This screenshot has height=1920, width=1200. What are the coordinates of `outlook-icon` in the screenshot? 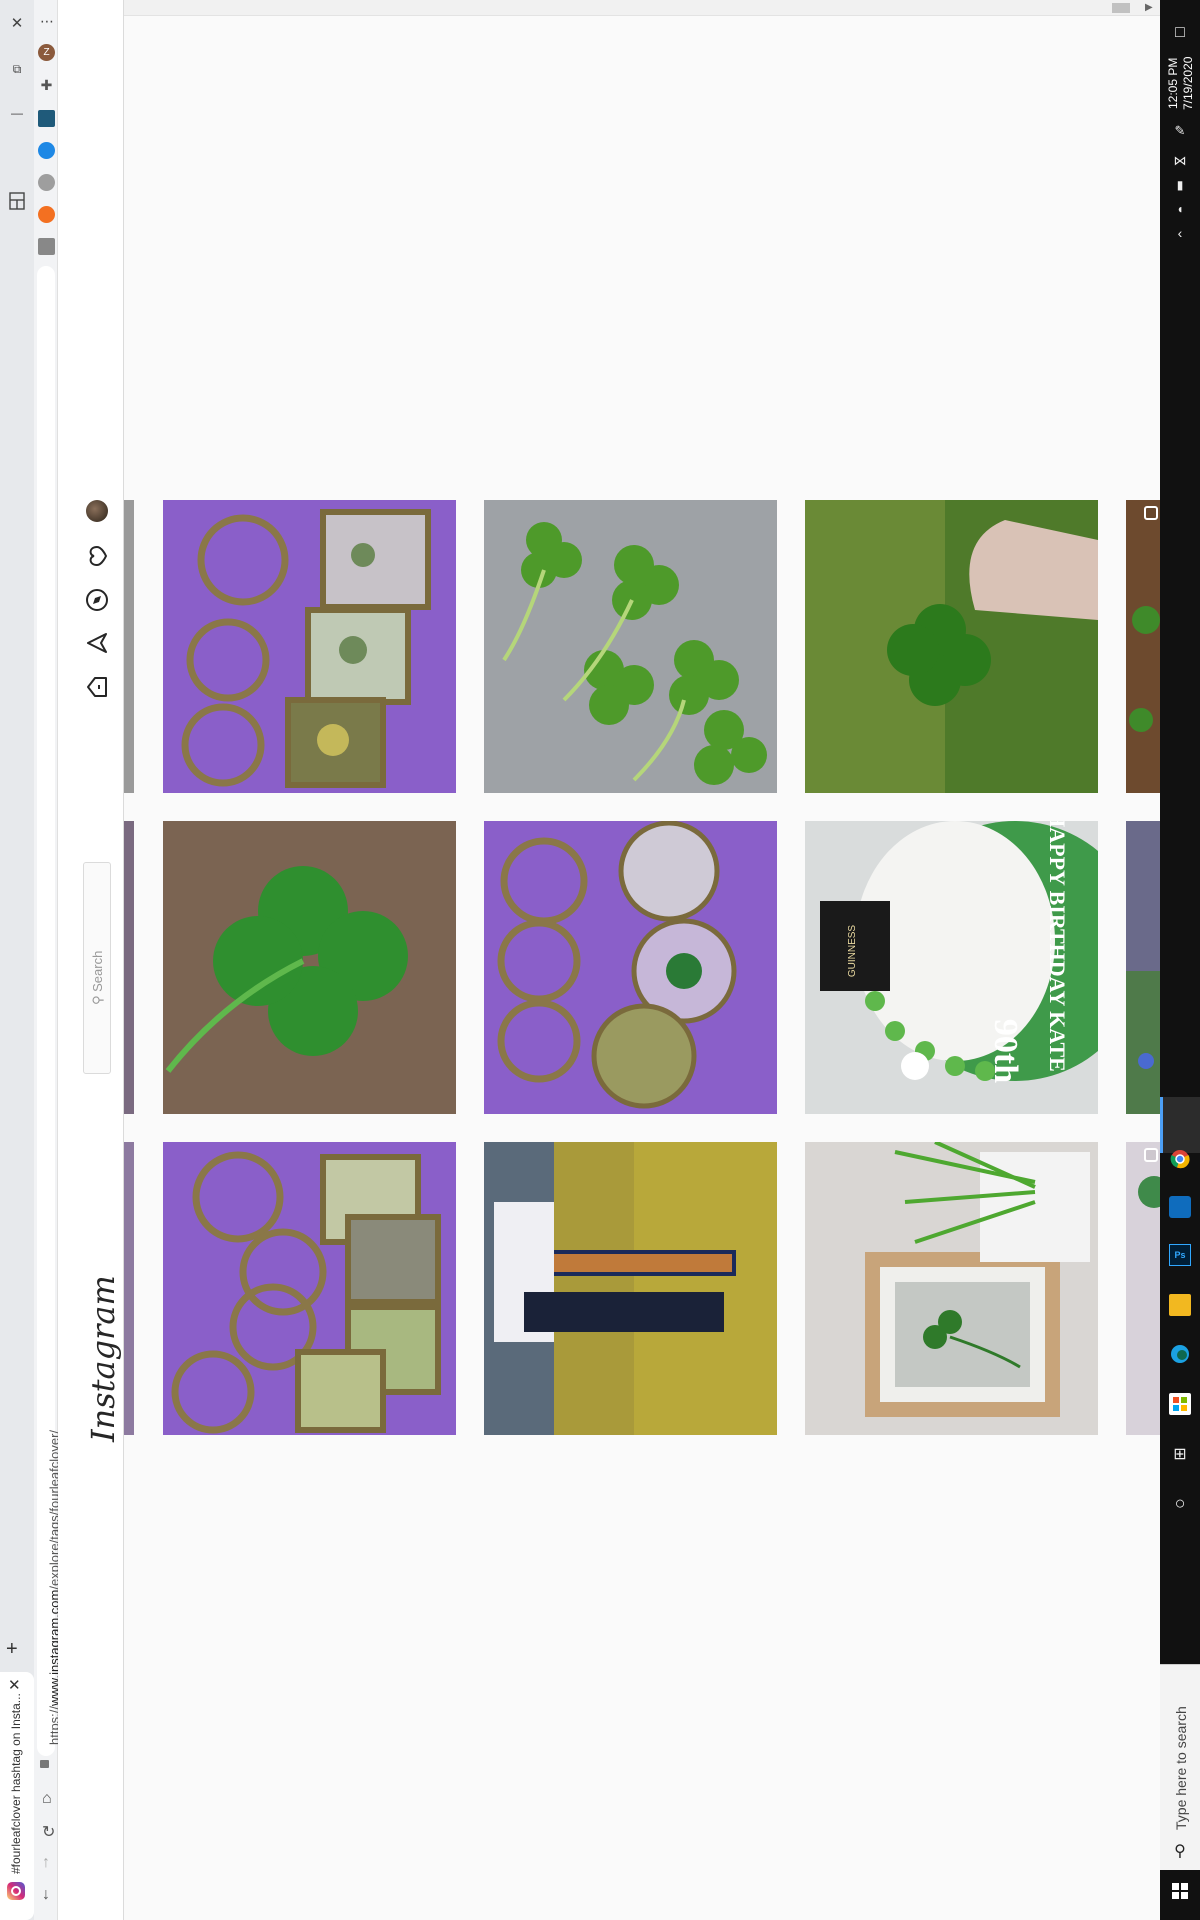 It's located at (1180, 1207).